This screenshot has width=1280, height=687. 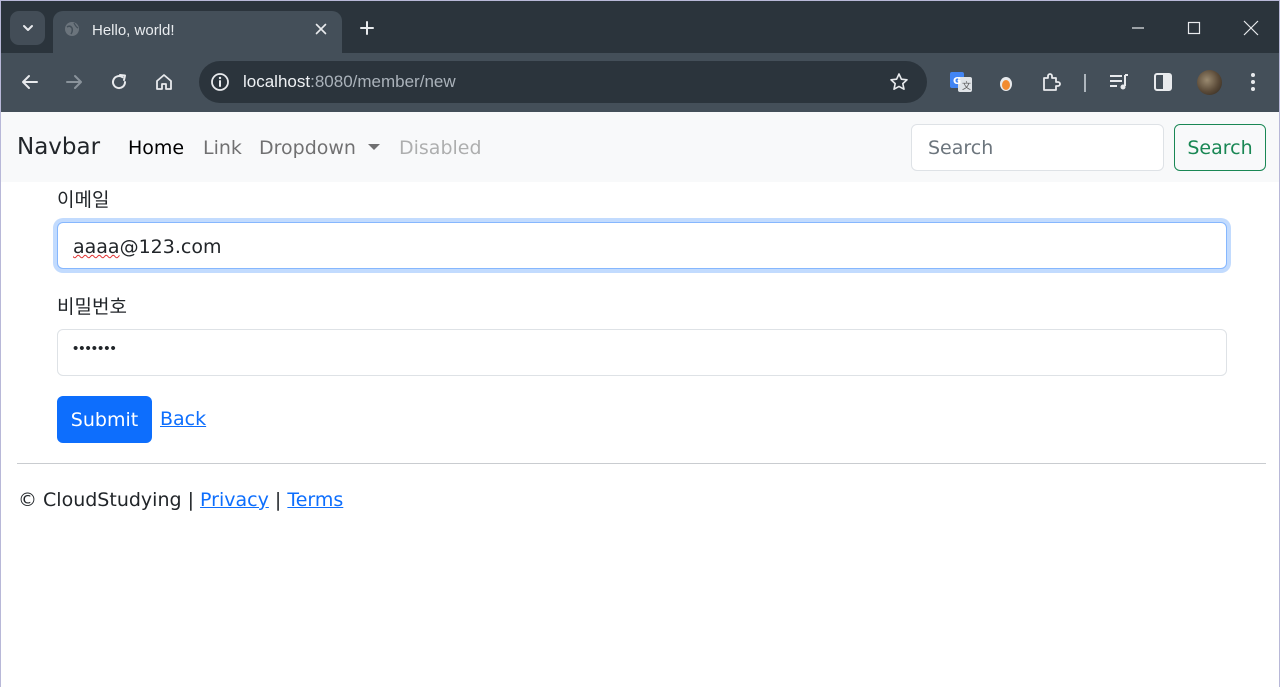 I want to click on nav-dropdown: Dropdown, so click(x=319, y=148).